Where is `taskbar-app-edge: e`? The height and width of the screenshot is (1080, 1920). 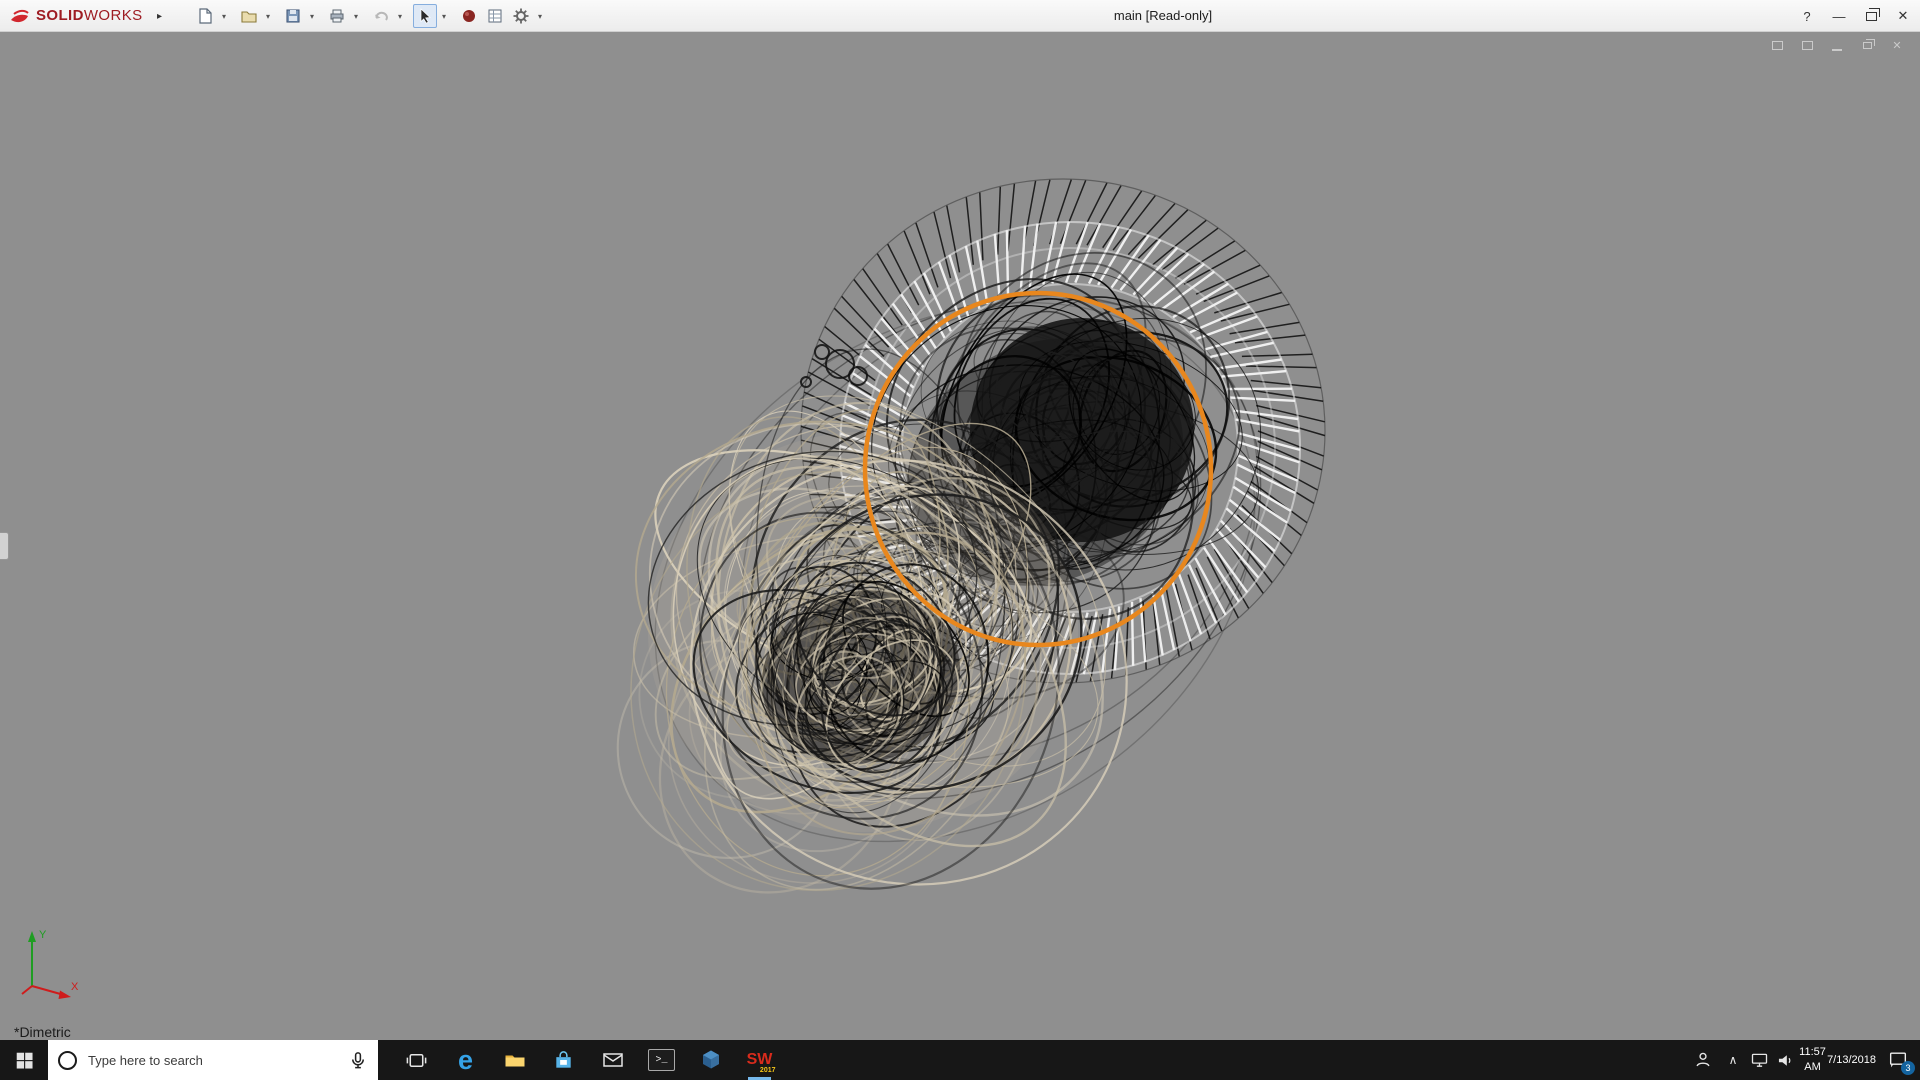
taskbar-app-edge: e is located at coordinates (465, 1060).